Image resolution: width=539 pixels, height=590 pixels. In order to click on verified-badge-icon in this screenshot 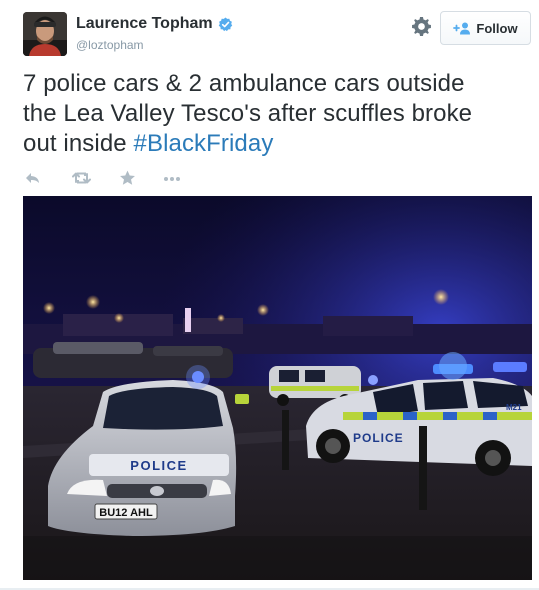, I will do `click(225, 24)`.